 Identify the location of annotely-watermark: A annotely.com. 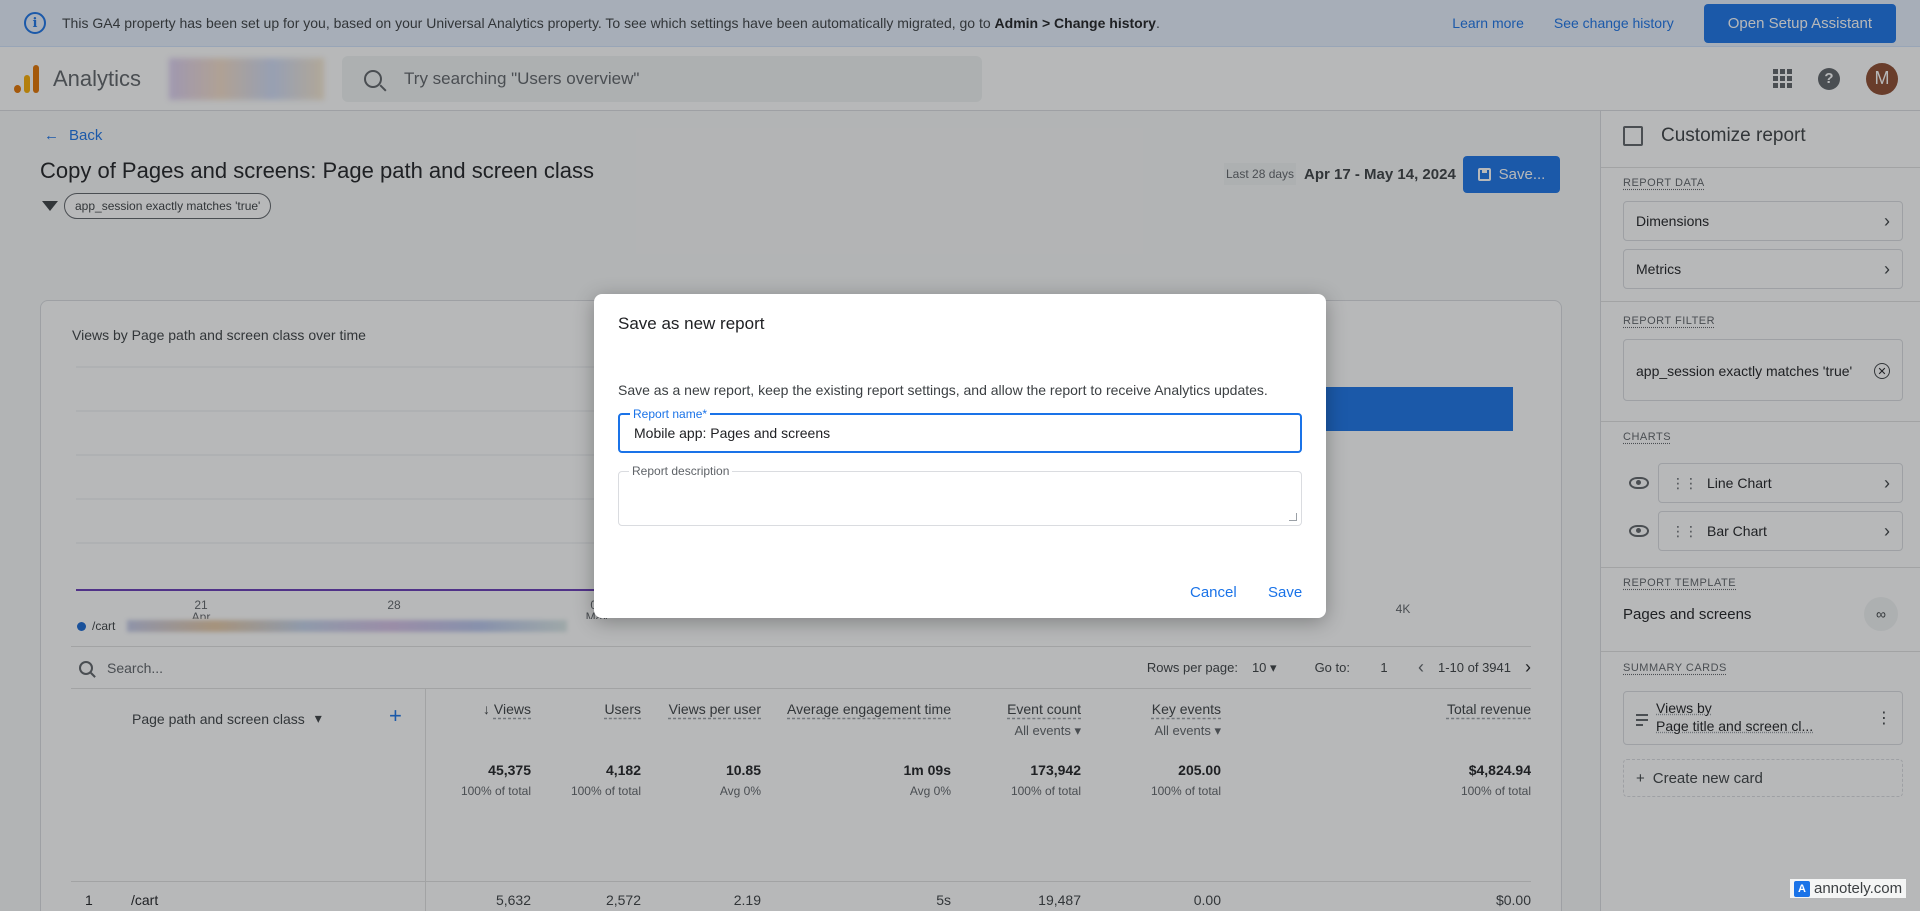
(1848, 888).